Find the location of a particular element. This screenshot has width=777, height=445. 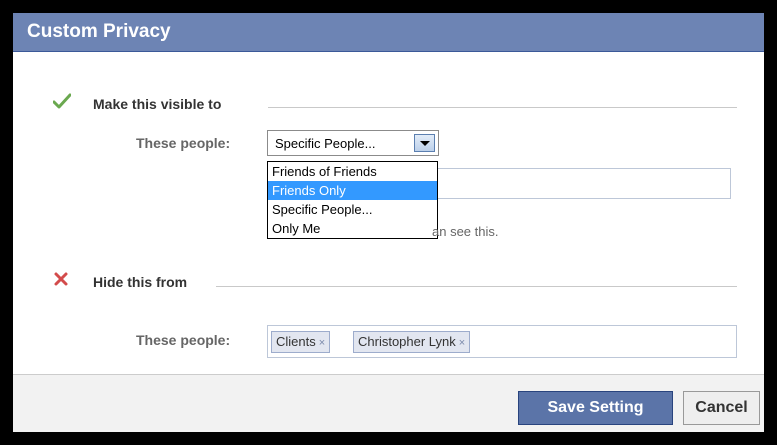

visibility-hint: an see this. is located at coordinates (465, 231).